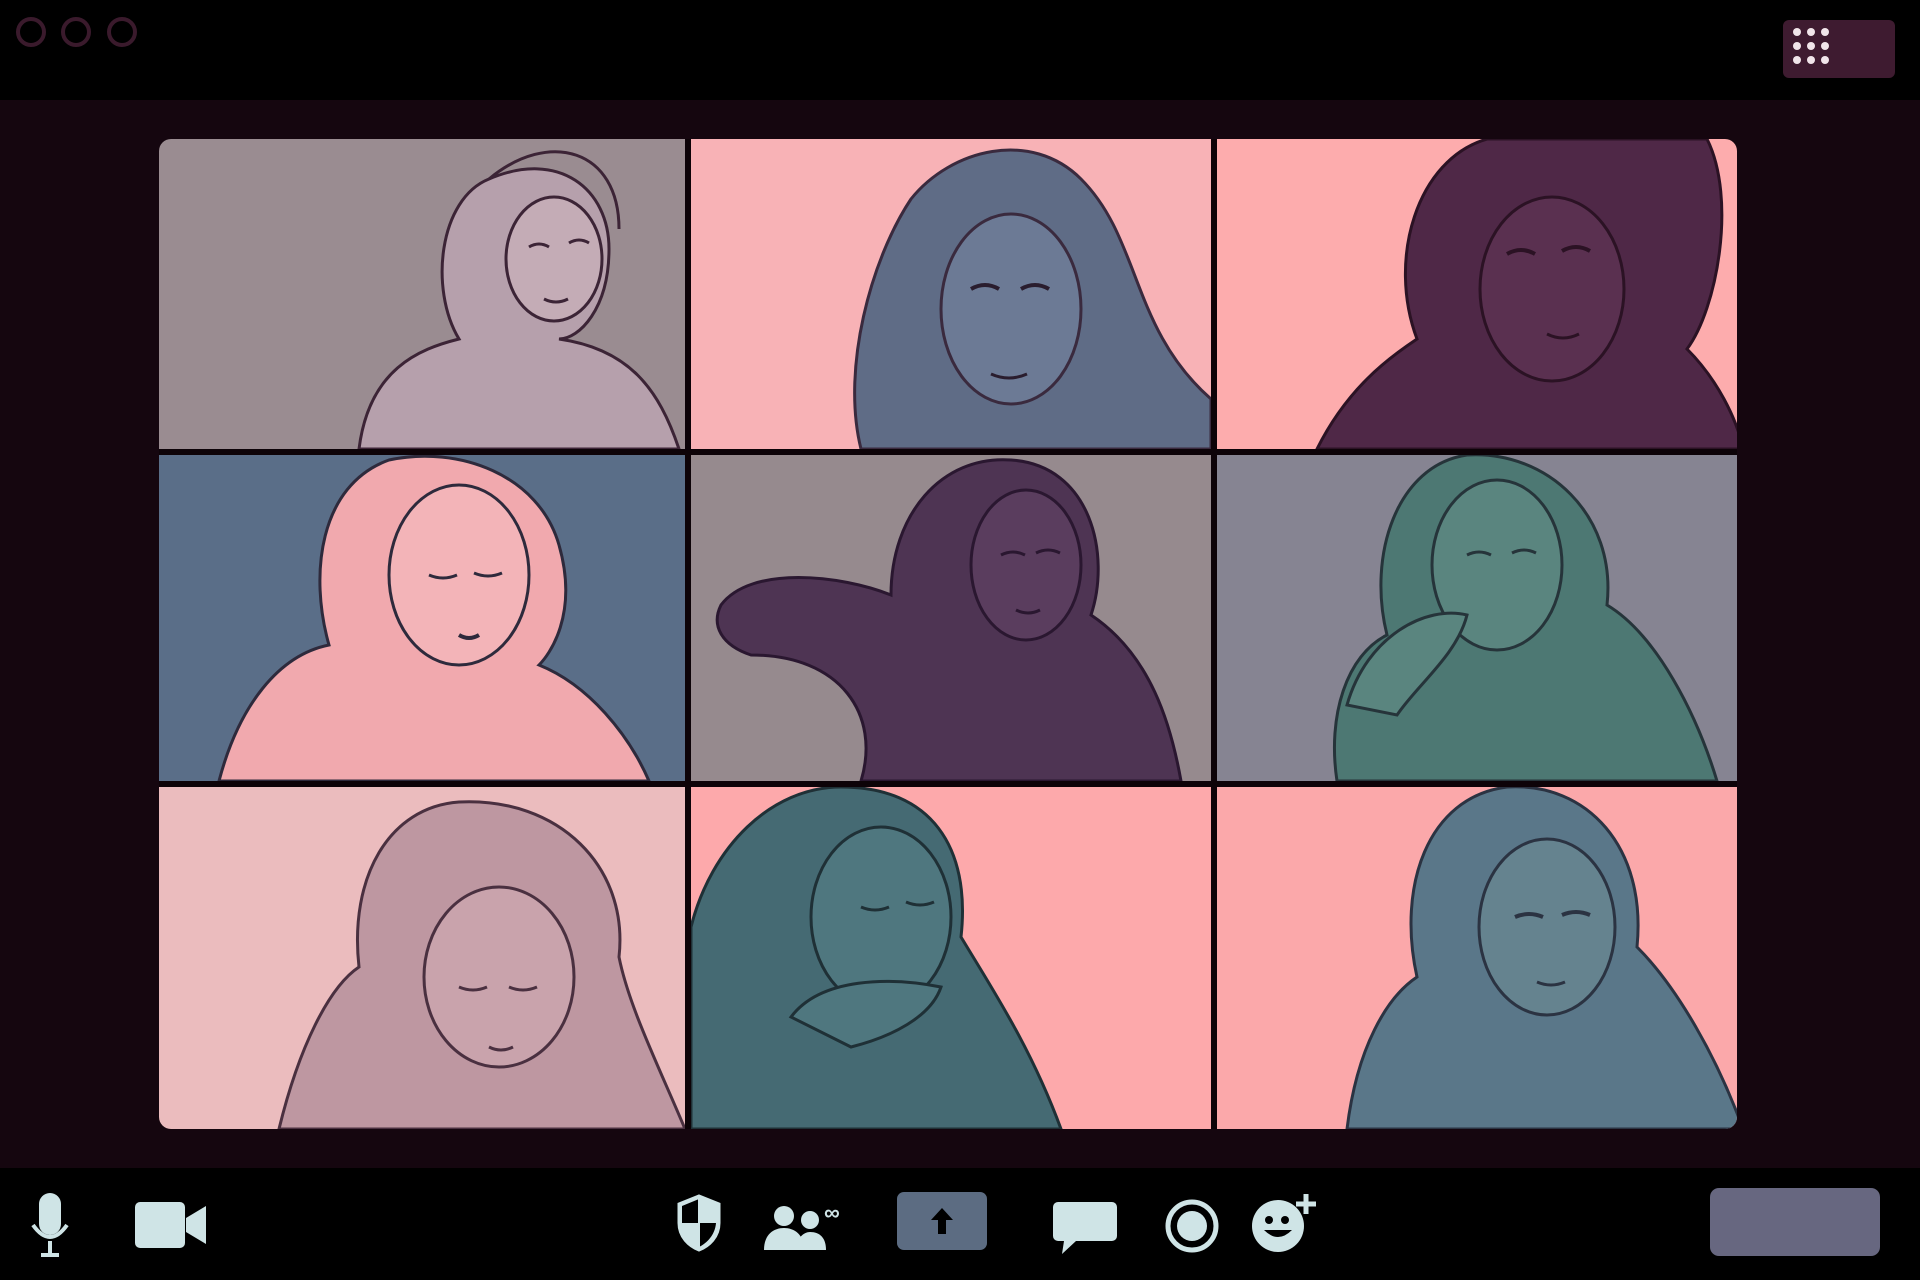  Describe the element at coordinates (960, 50) in the screenshot. I see `top-bar` at that location.